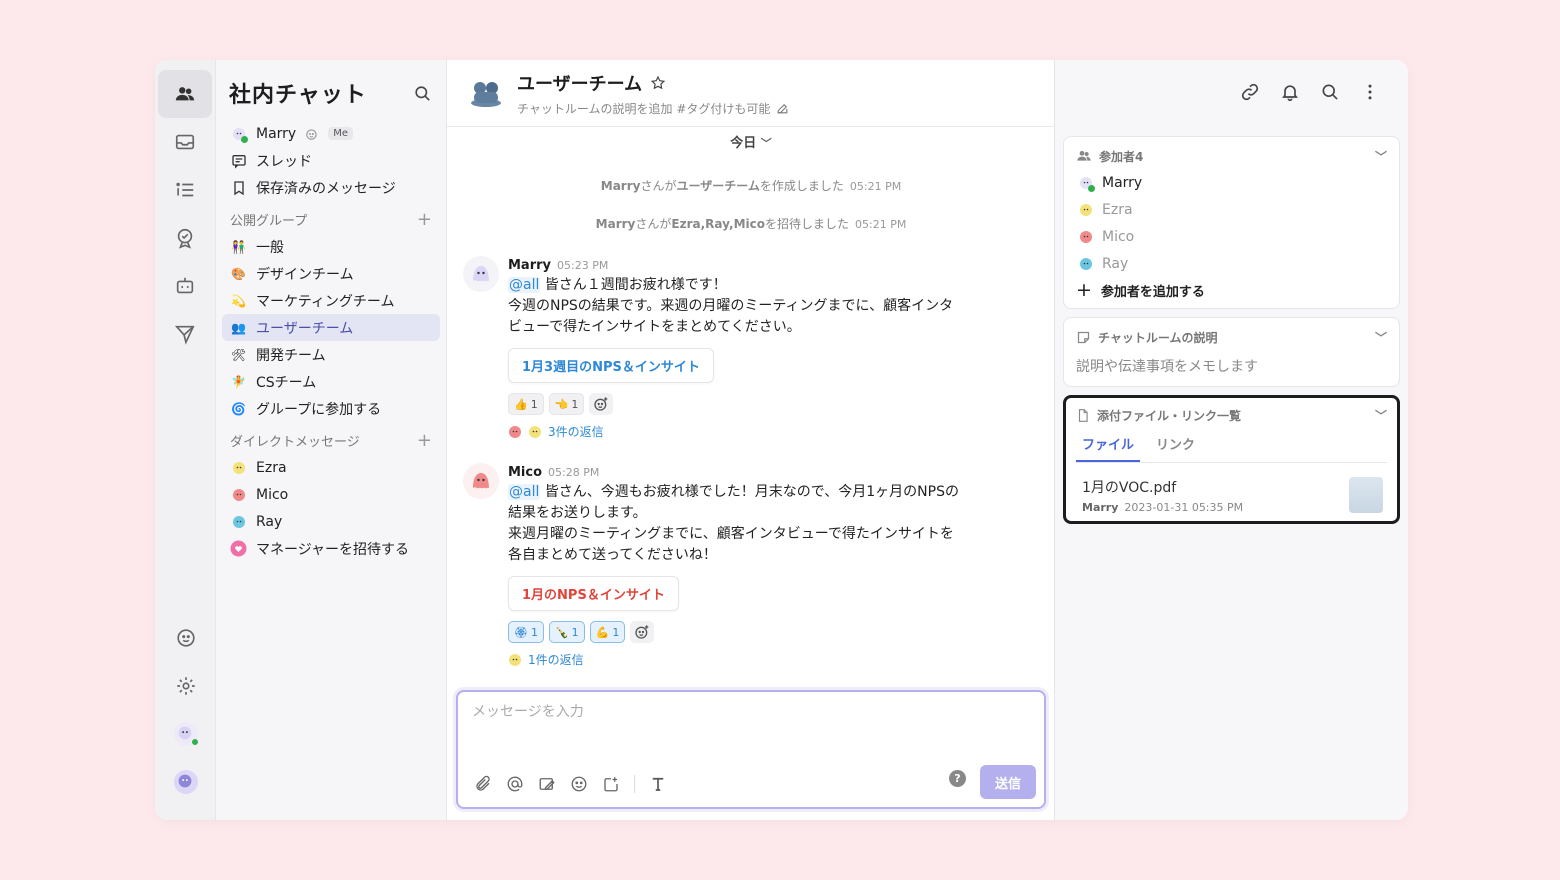  I want to click on workspace-title: 社内チャット, so click(298, 95).